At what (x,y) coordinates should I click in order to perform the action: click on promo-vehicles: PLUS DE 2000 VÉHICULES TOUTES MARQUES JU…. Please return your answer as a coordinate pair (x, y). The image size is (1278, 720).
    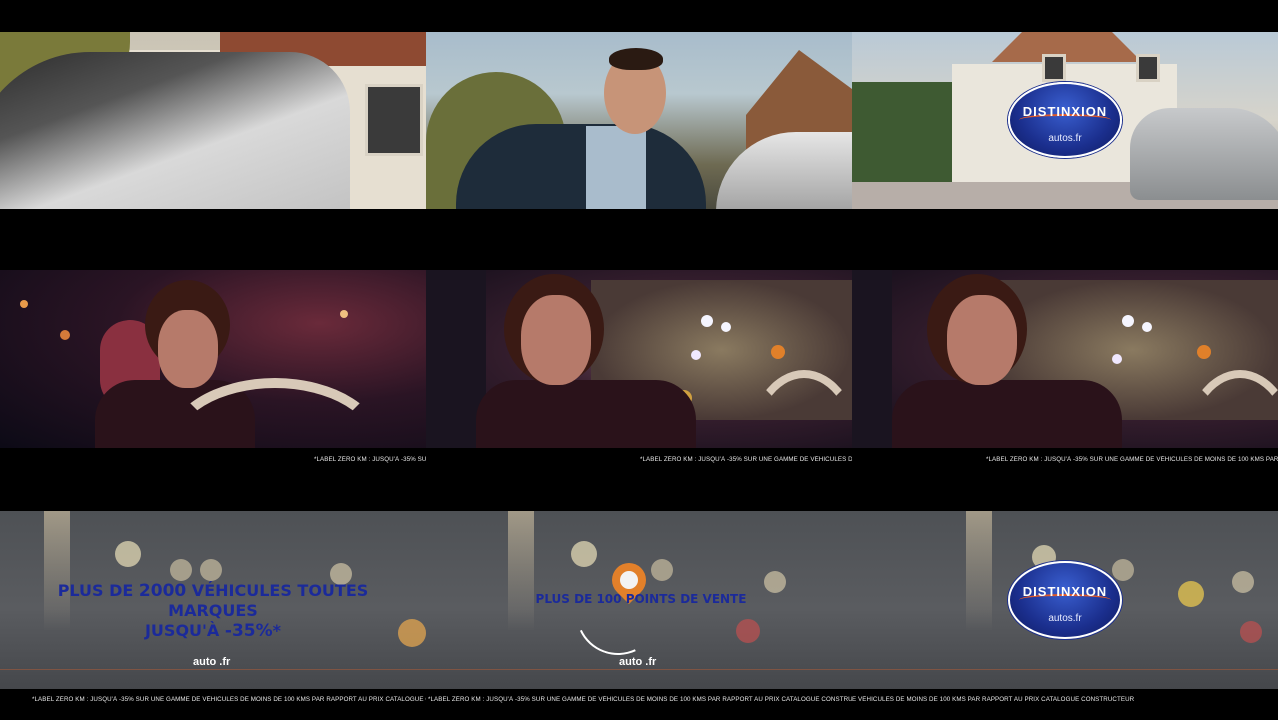
    Looking at the image, I should click on (213, 611).